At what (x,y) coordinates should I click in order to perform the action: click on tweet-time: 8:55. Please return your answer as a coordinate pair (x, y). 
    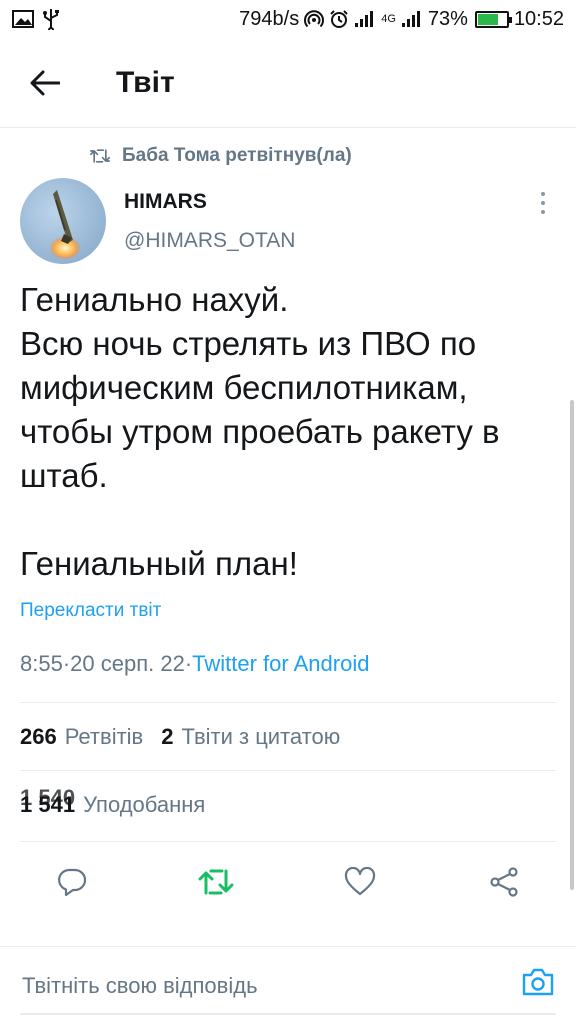
    Looking at the image, I should click on (41, 663).